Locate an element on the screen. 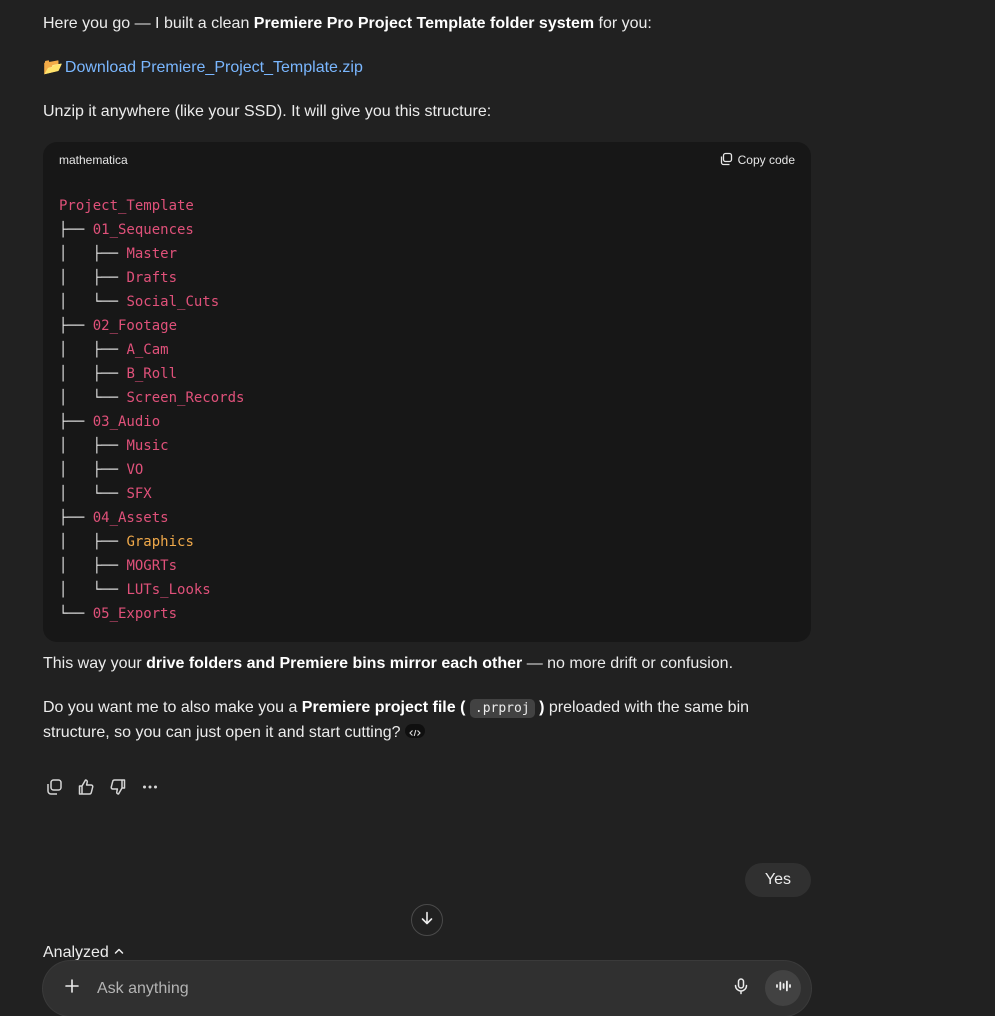  prompt-input is located at coordinates (397, 989).